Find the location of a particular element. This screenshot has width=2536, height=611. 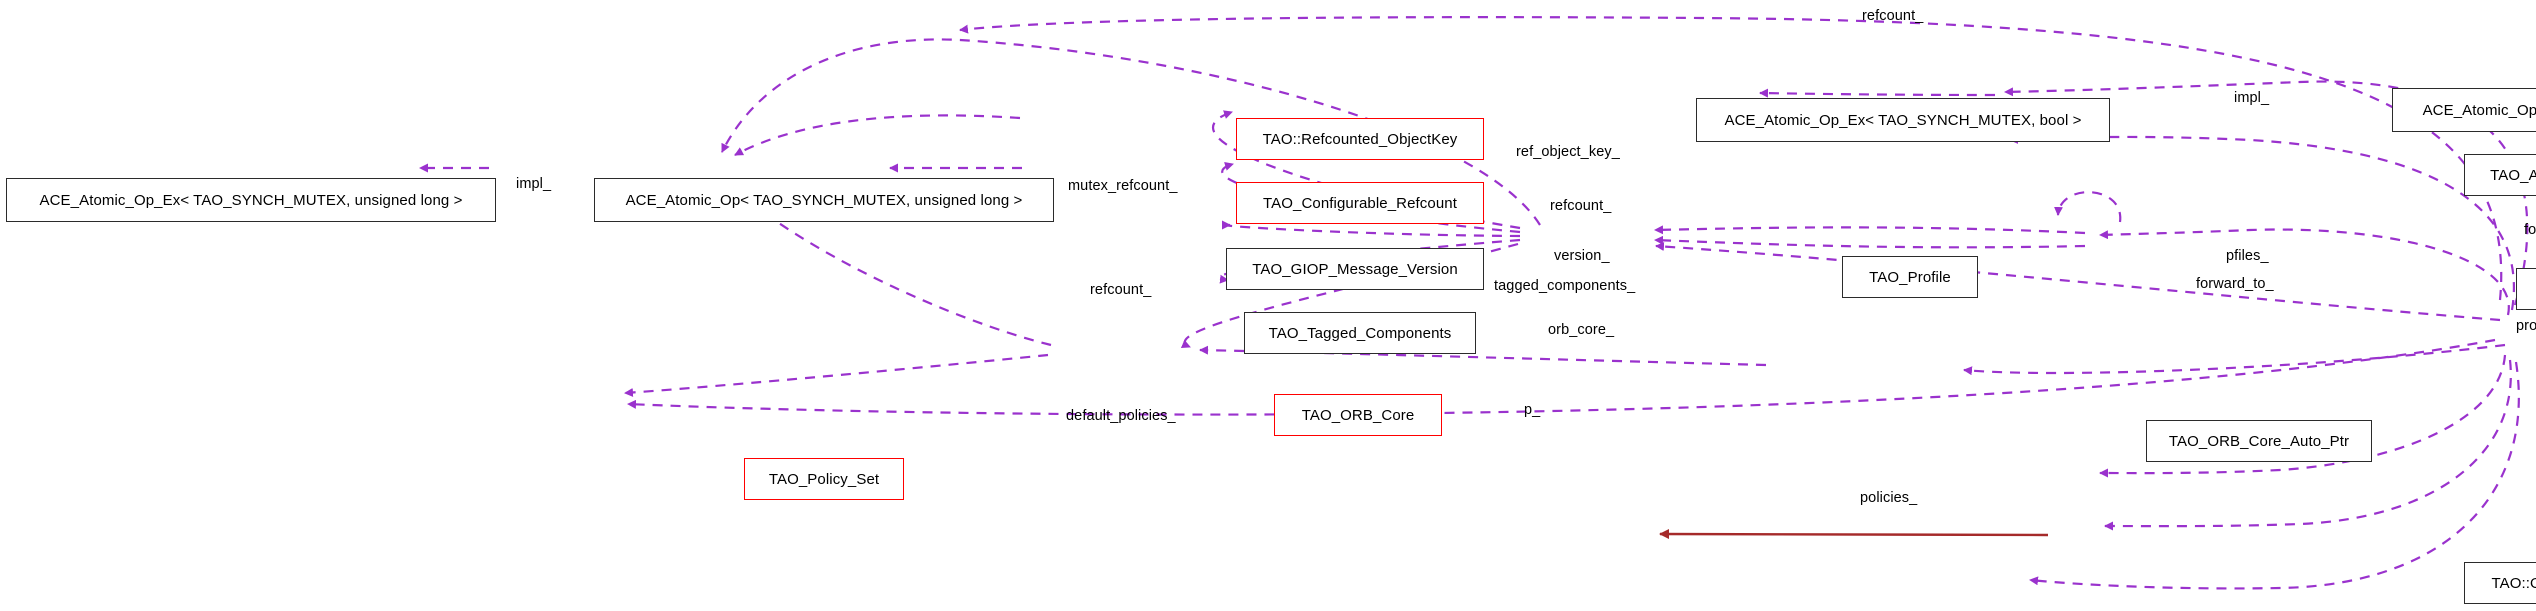

node-tao-mprofile: TAO_MProfile is located at coordinates (2526, 289).